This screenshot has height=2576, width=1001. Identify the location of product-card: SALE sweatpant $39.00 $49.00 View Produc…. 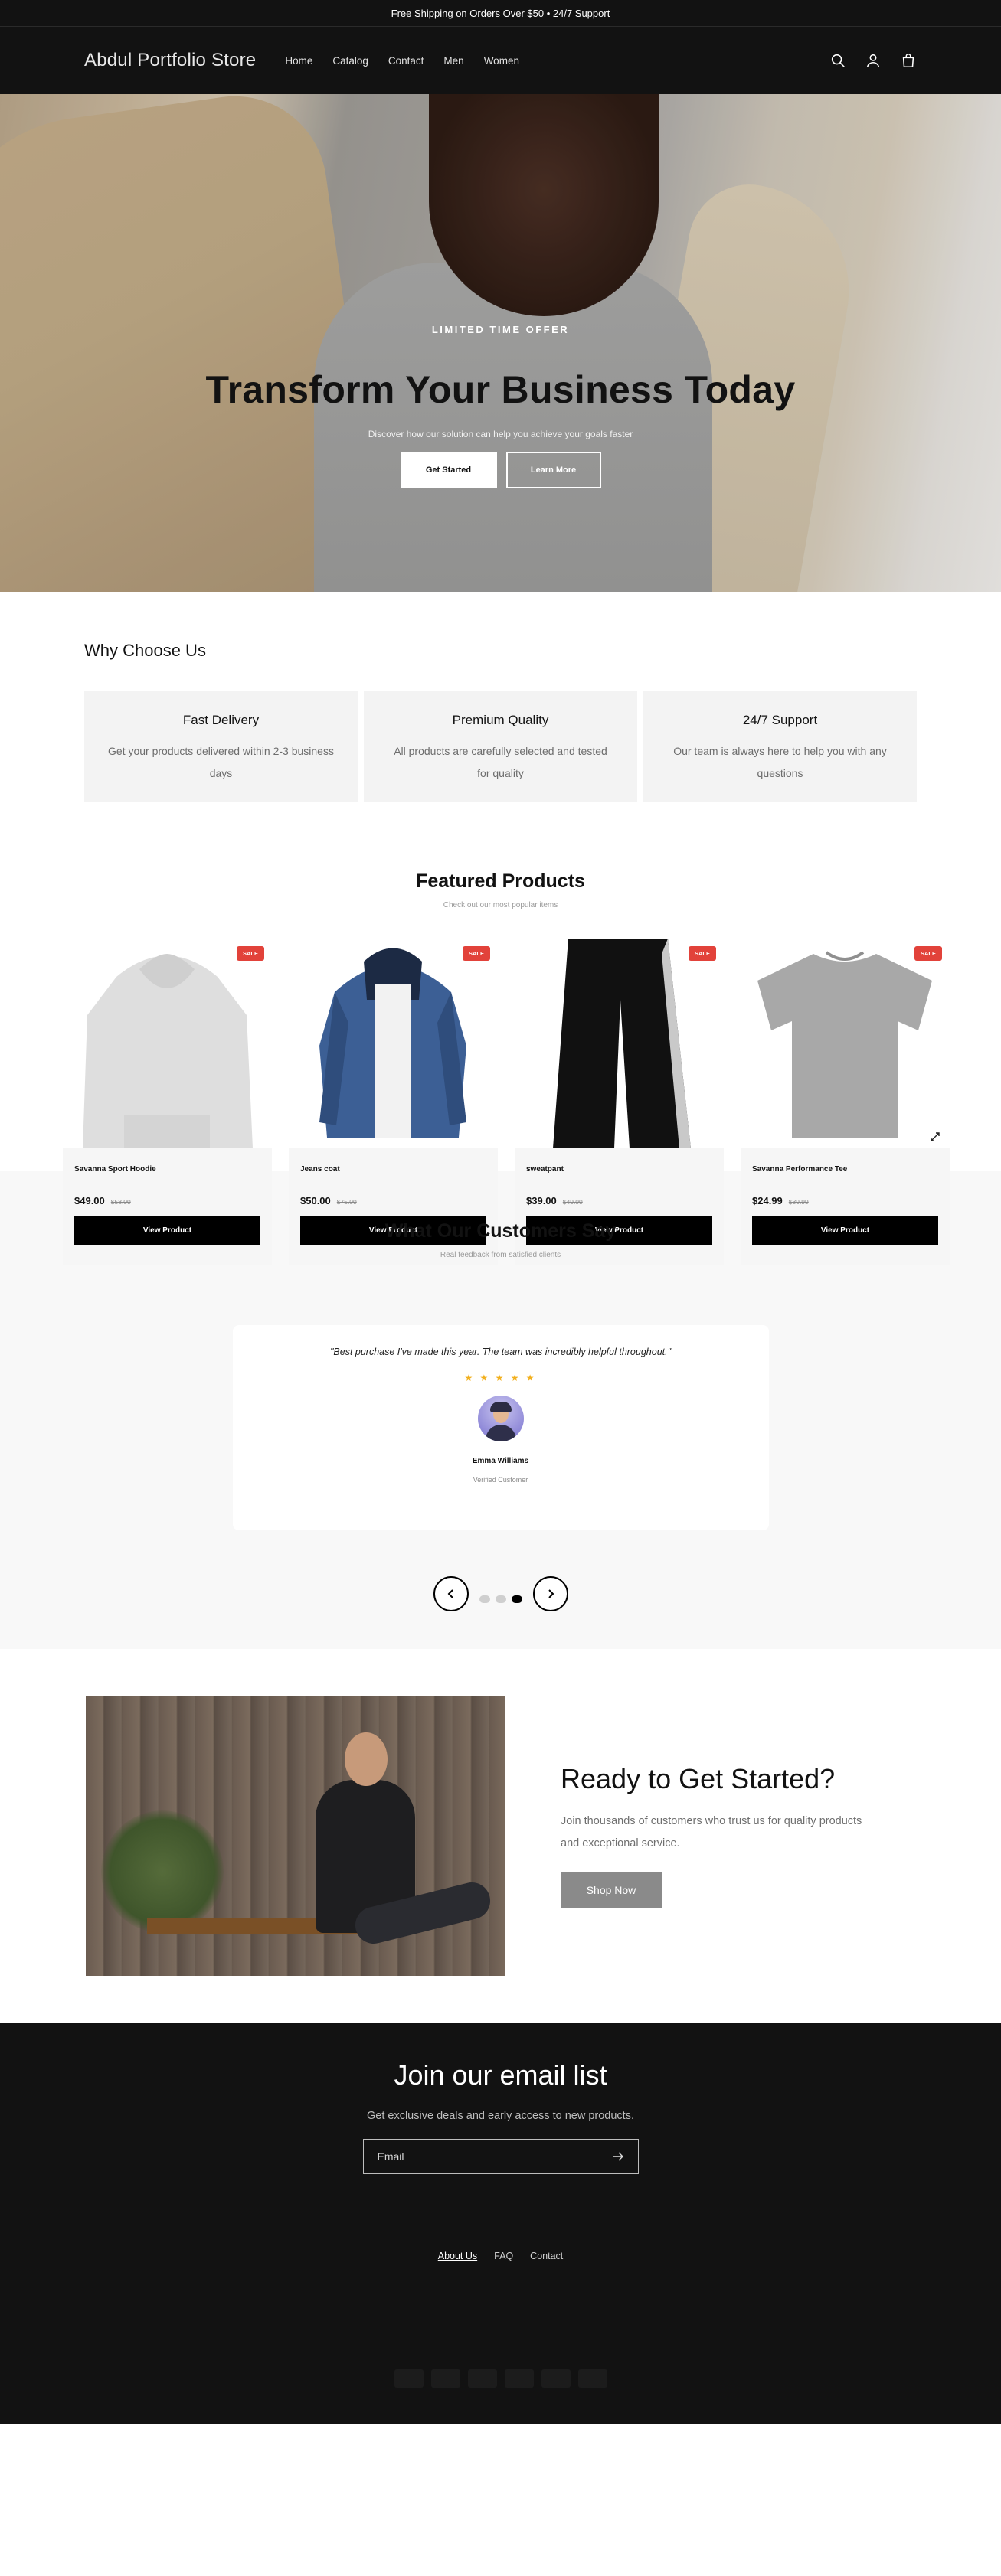
(619, 1102).